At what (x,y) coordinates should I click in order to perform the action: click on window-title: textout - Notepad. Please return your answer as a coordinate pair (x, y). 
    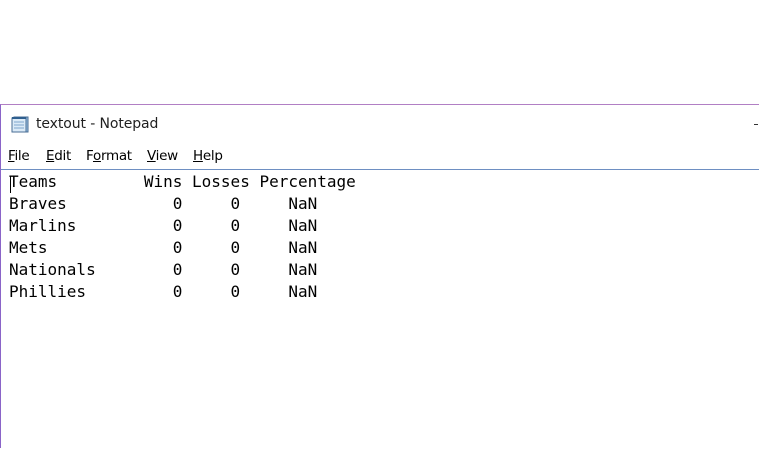
    Looking at the image, I should click on (97, 124).